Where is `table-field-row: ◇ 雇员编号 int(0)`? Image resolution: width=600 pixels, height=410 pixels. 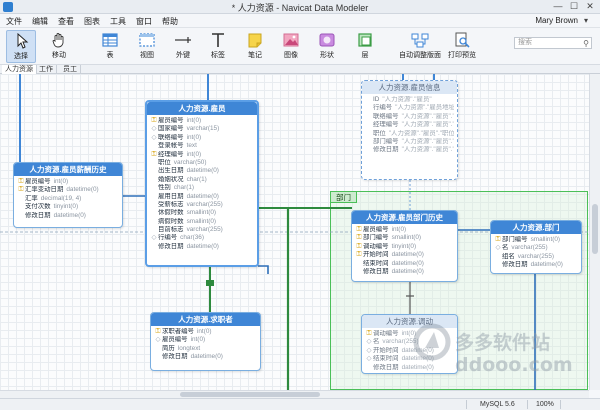
table-field-row: ◇ 雇员编号 int(0) is located at coordinates (205, 340).